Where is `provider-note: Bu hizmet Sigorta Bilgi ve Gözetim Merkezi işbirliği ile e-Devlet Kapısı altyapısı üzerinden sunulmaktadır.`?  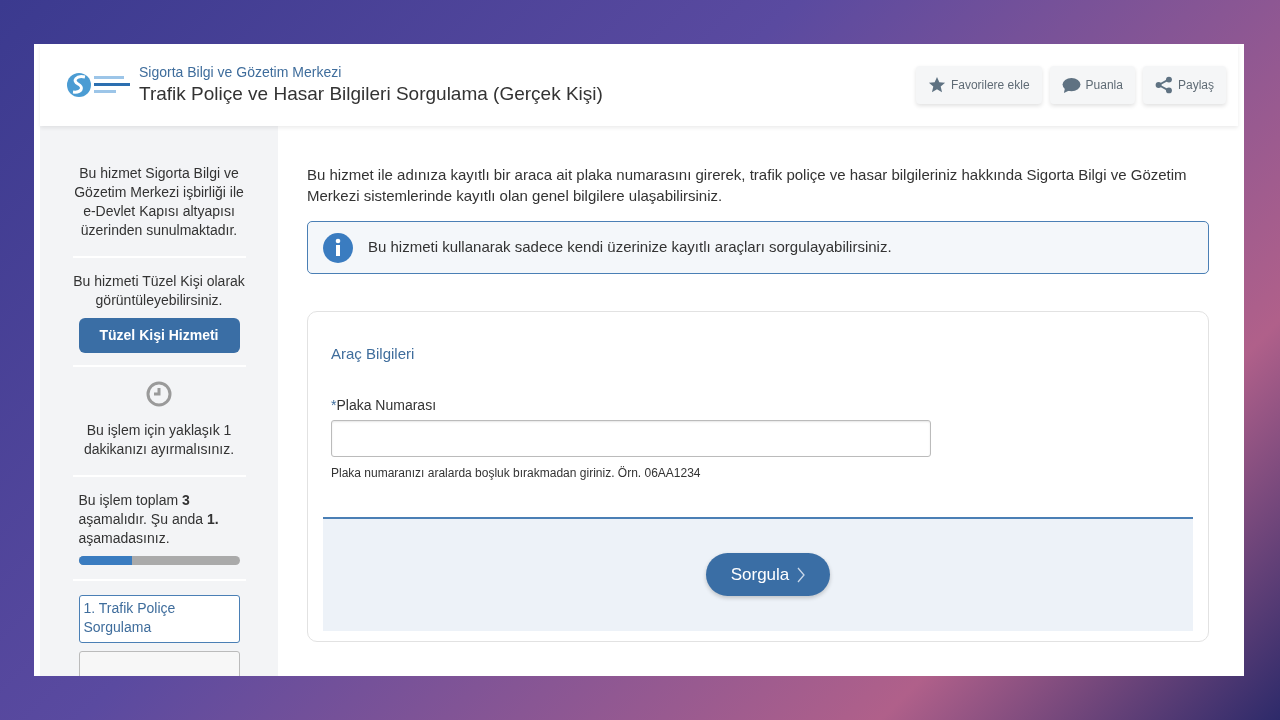
provider-note: Bu hizmet Sigorta Bilgi ve Gözetim Merkezi işbirliği ile e-Devlet Kapısı altyapısı üzerinden sunulmaktadır. is located at coordinates (159, 211).